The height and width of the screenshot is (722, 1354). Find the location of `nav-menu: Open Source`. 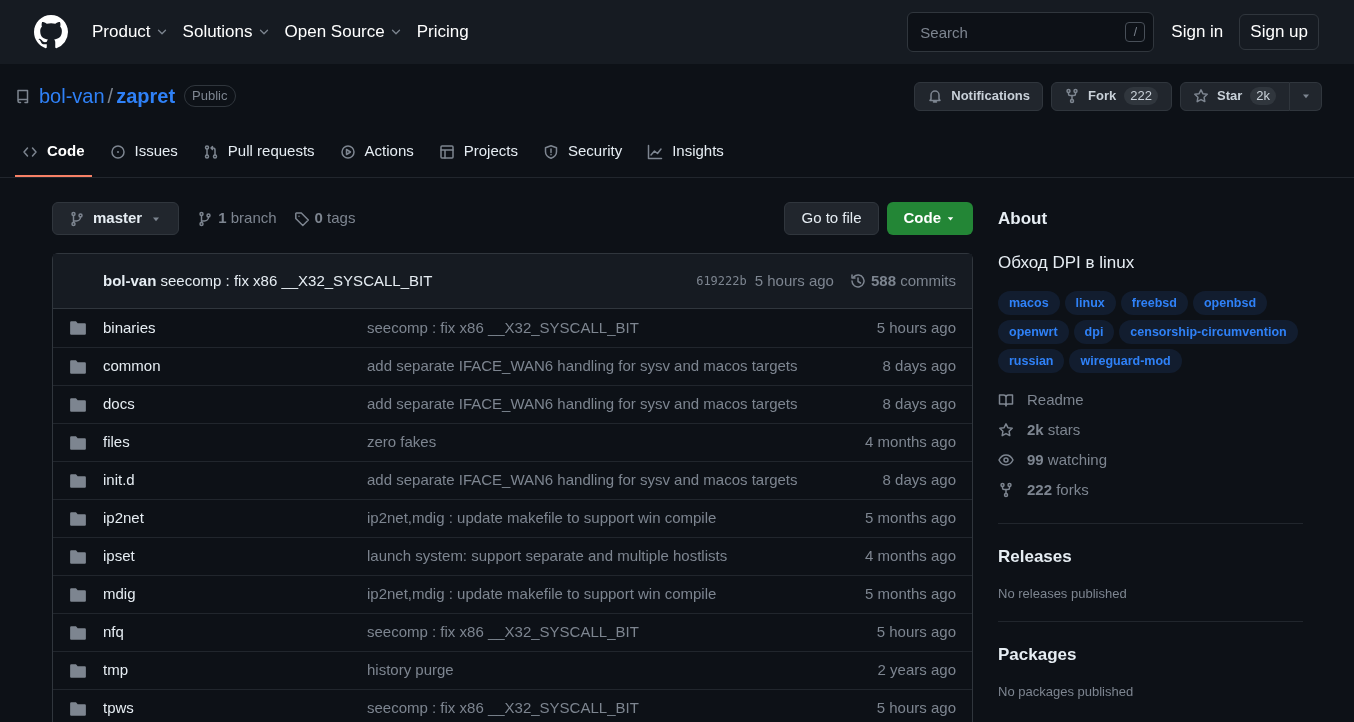

nav-menu: Open Source is located at coordinates (343, 32).